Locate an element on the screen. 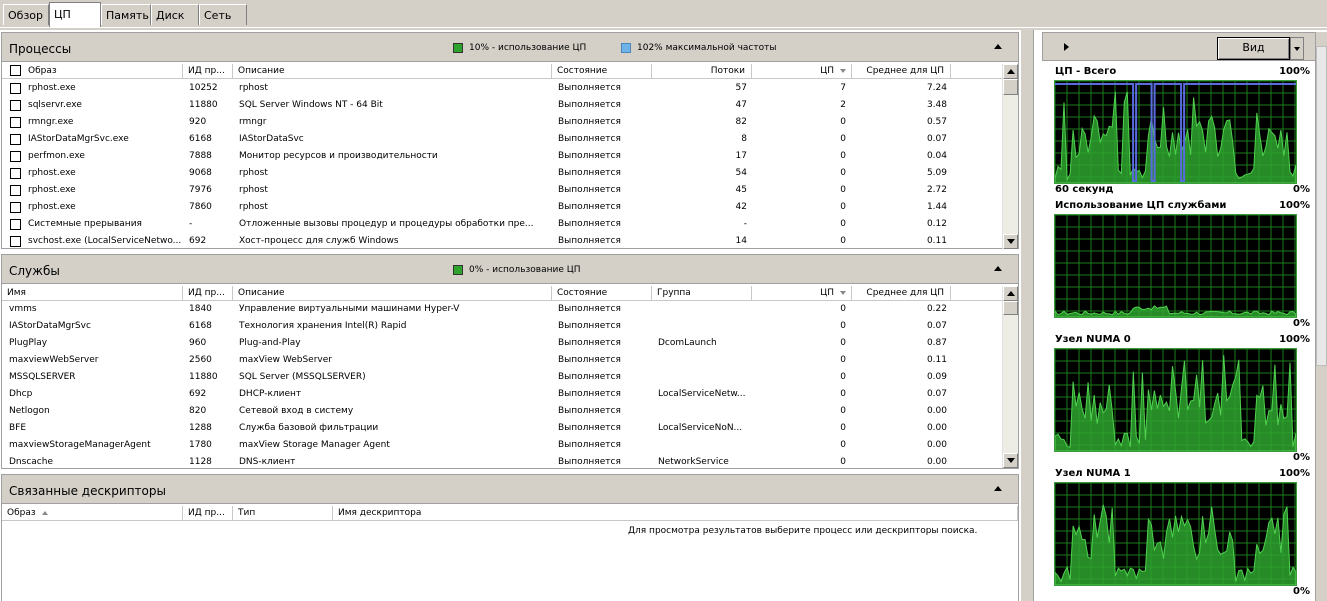 This screenshot has width=1327, height=601. collapse-processes-icon is located at coordinates (998, 46).